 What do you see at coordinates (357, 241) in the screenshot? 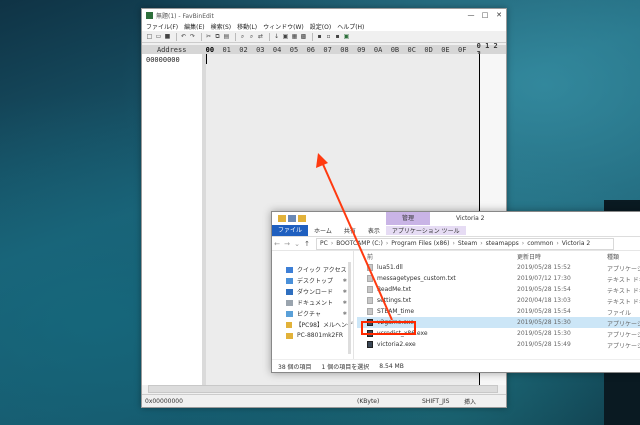
I see `drag-arrow-line` at bounding box center [357, 241].